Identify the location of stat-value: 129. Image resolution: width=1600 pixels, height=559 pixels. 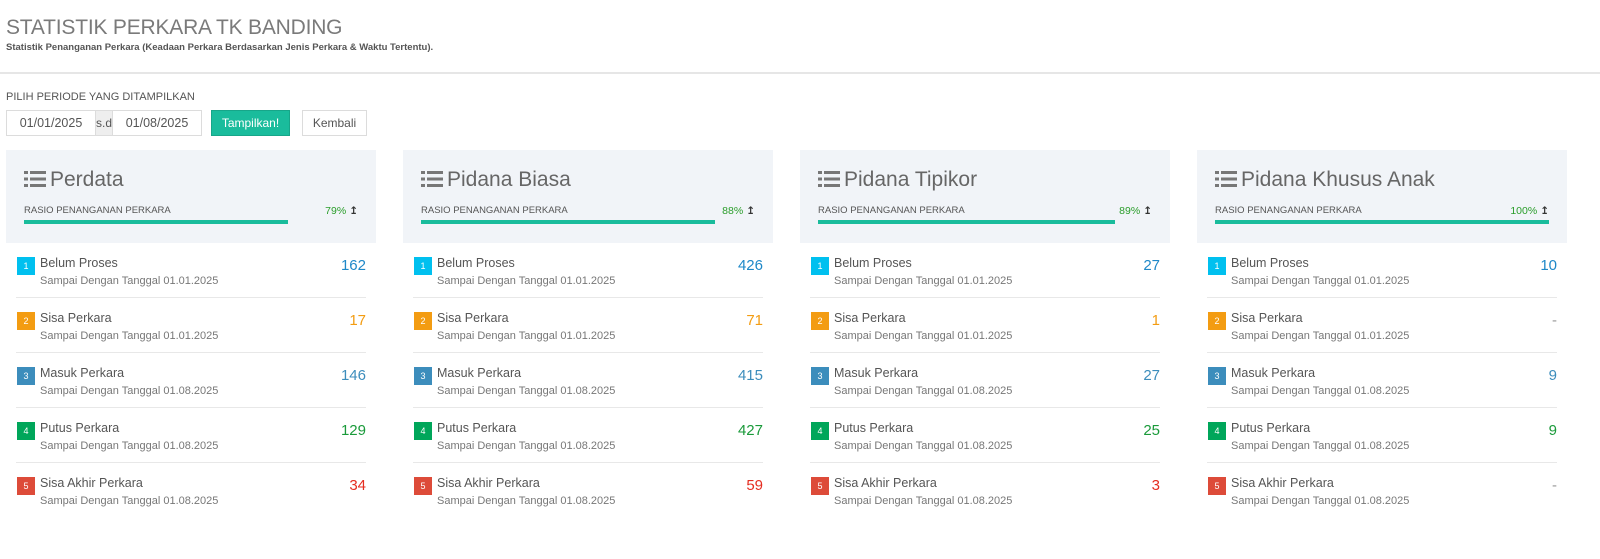
(353, 430).